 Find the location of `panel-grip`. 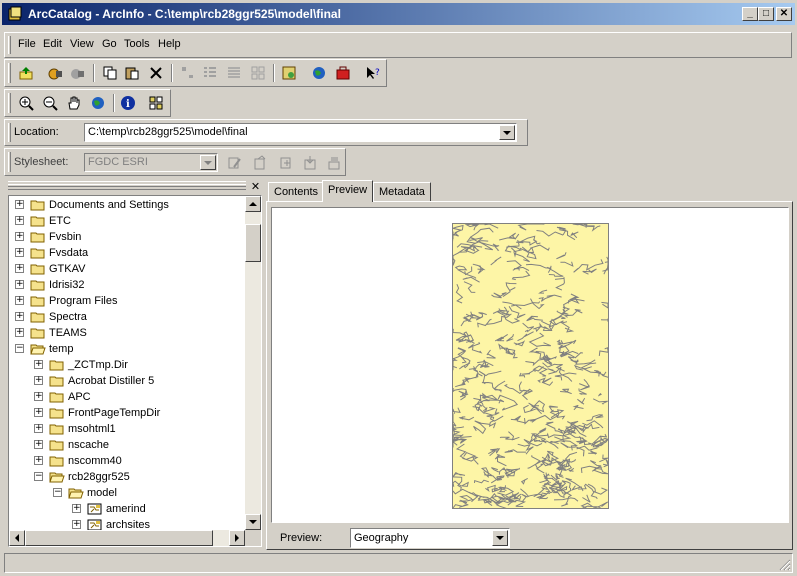

panel-grip is located at coordinates (127, 185).